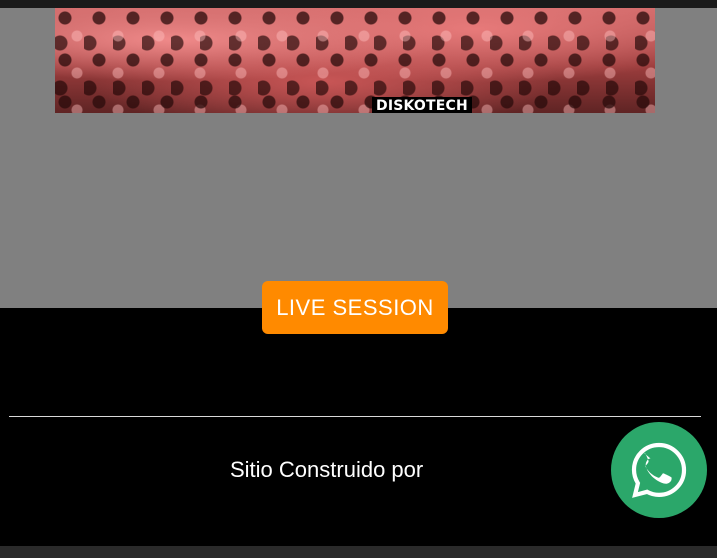  Describe the element at coordinates (355, 416) in the screenshot. I see `footer-divider` at that location.